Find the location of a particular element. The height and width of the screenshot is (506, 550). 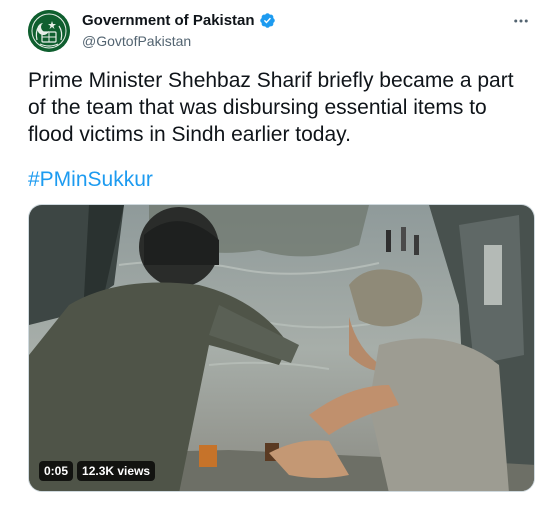

author-avatar is located at coordinates (49, 31).